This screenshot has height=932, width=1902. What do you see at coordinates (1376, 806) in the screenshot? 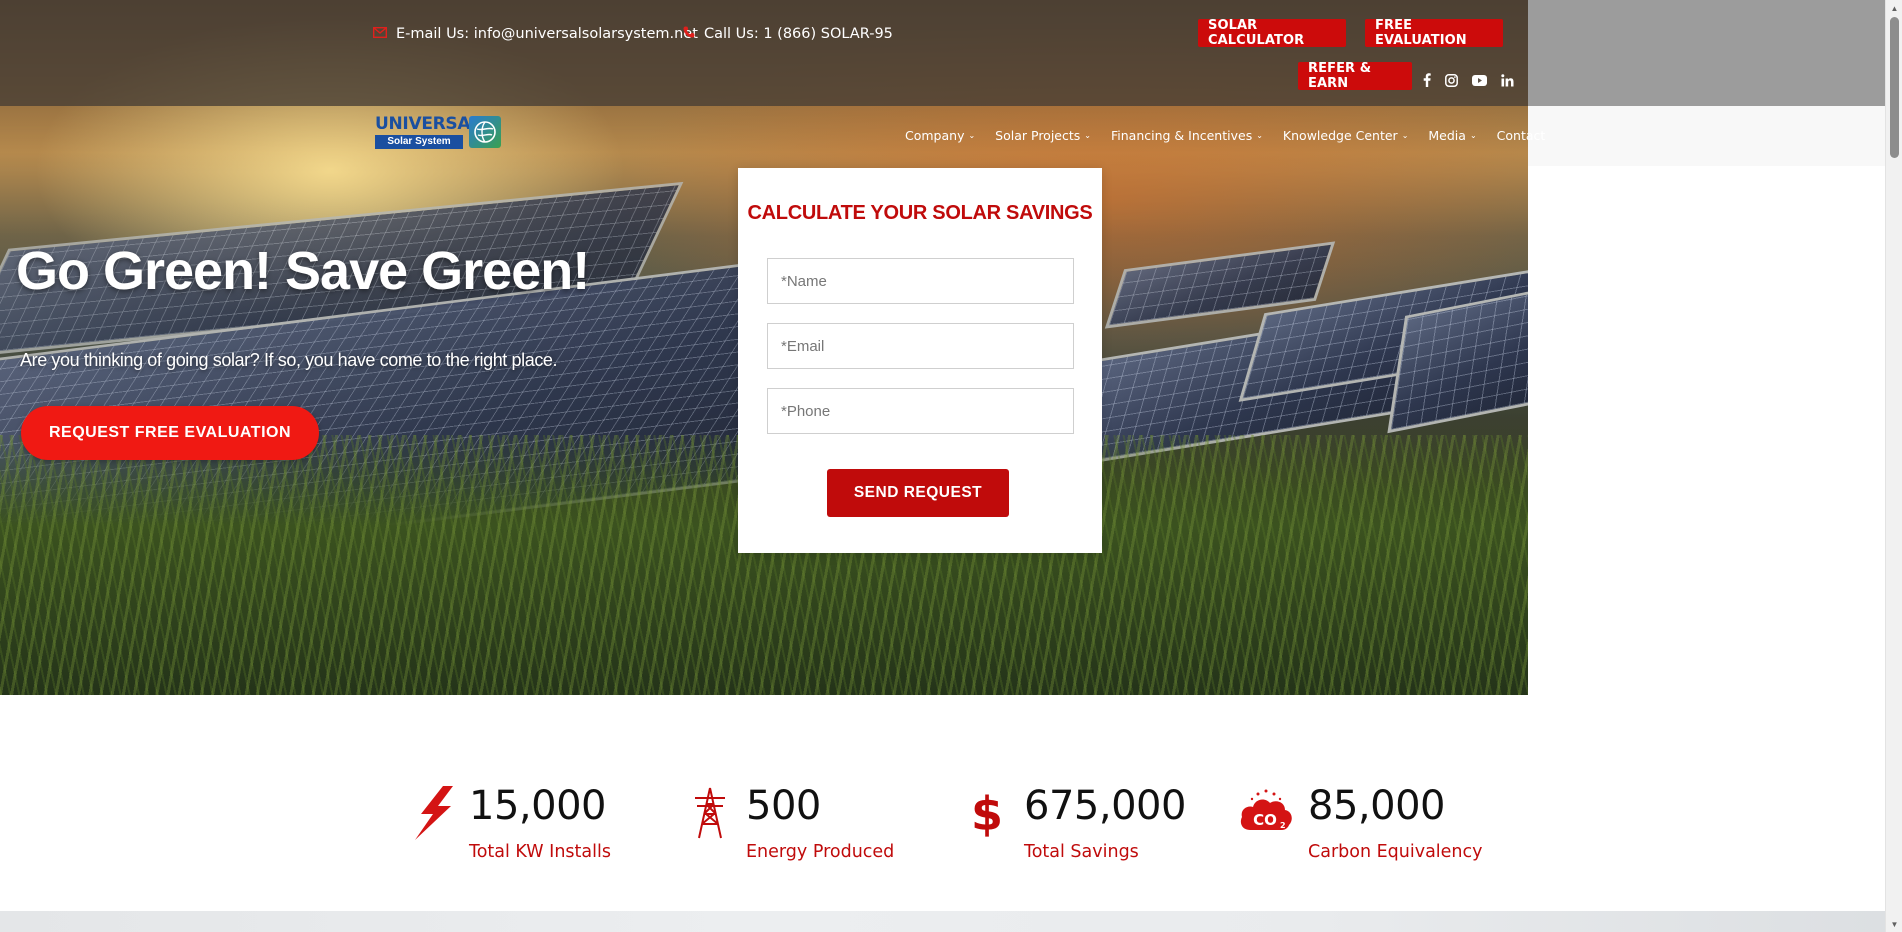
I see `stat-value: 85,000` at bounding box center [1376, 806].